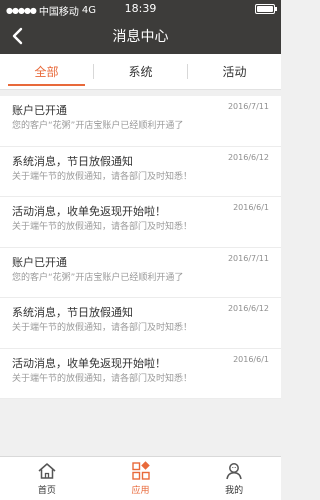  I want to click on tabbar-label: 应用, so click(140, 491).